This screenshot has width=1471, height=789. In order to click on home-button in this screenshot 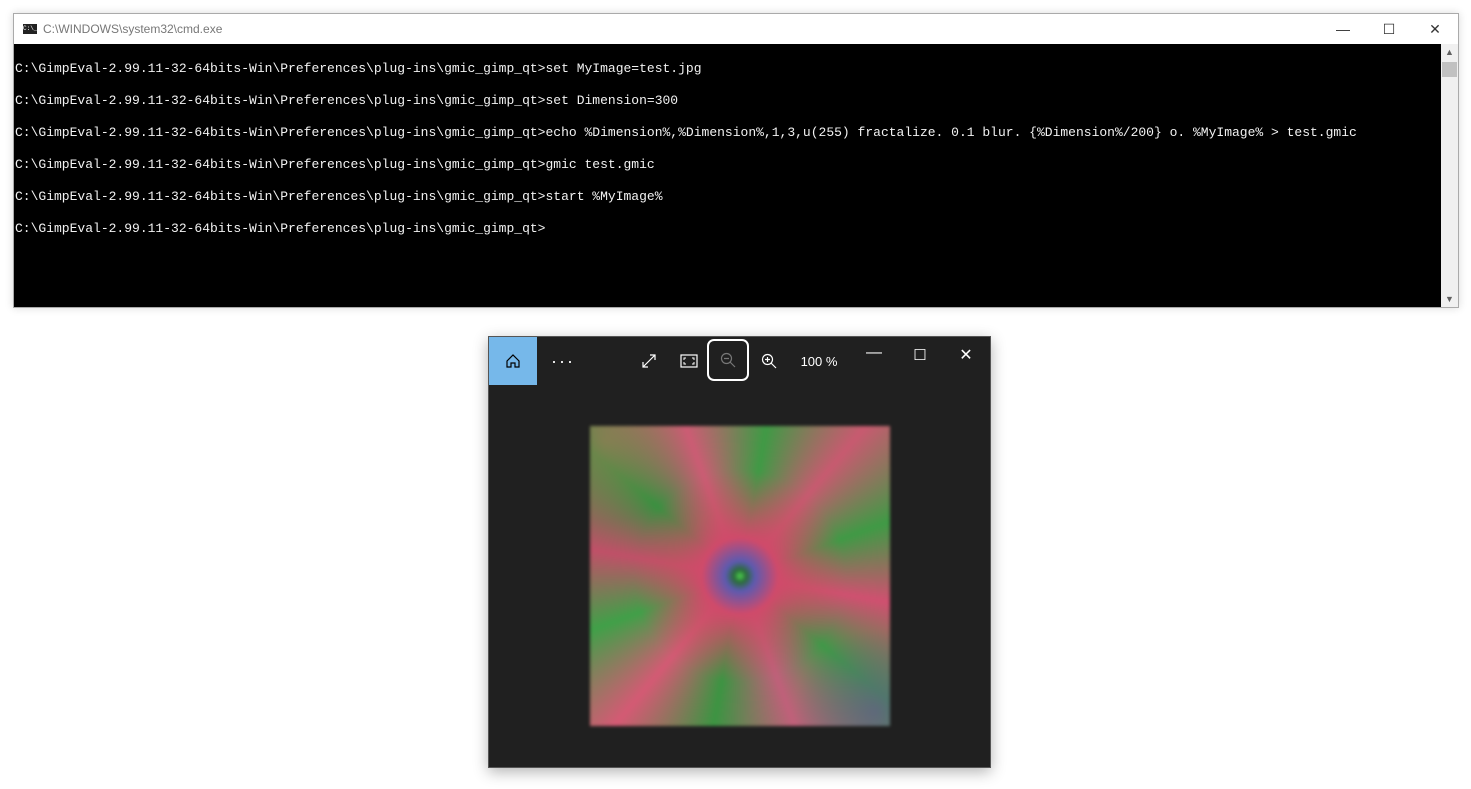, I will do `click(513, 361)`.